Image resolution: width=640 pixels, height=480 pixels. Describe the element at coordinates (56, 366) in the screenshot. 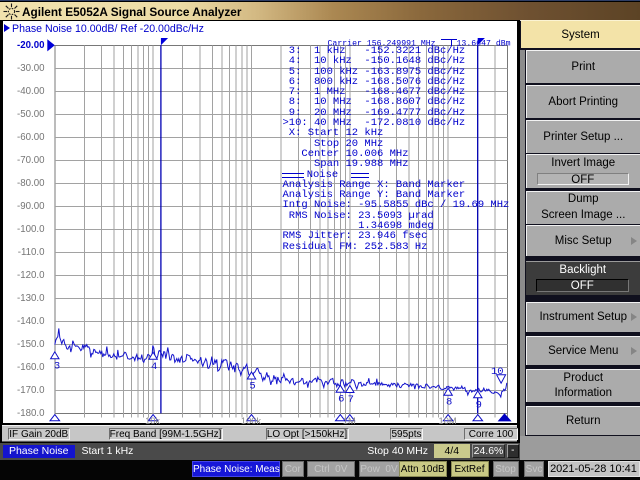

I see `svg-text: 3` at that location.